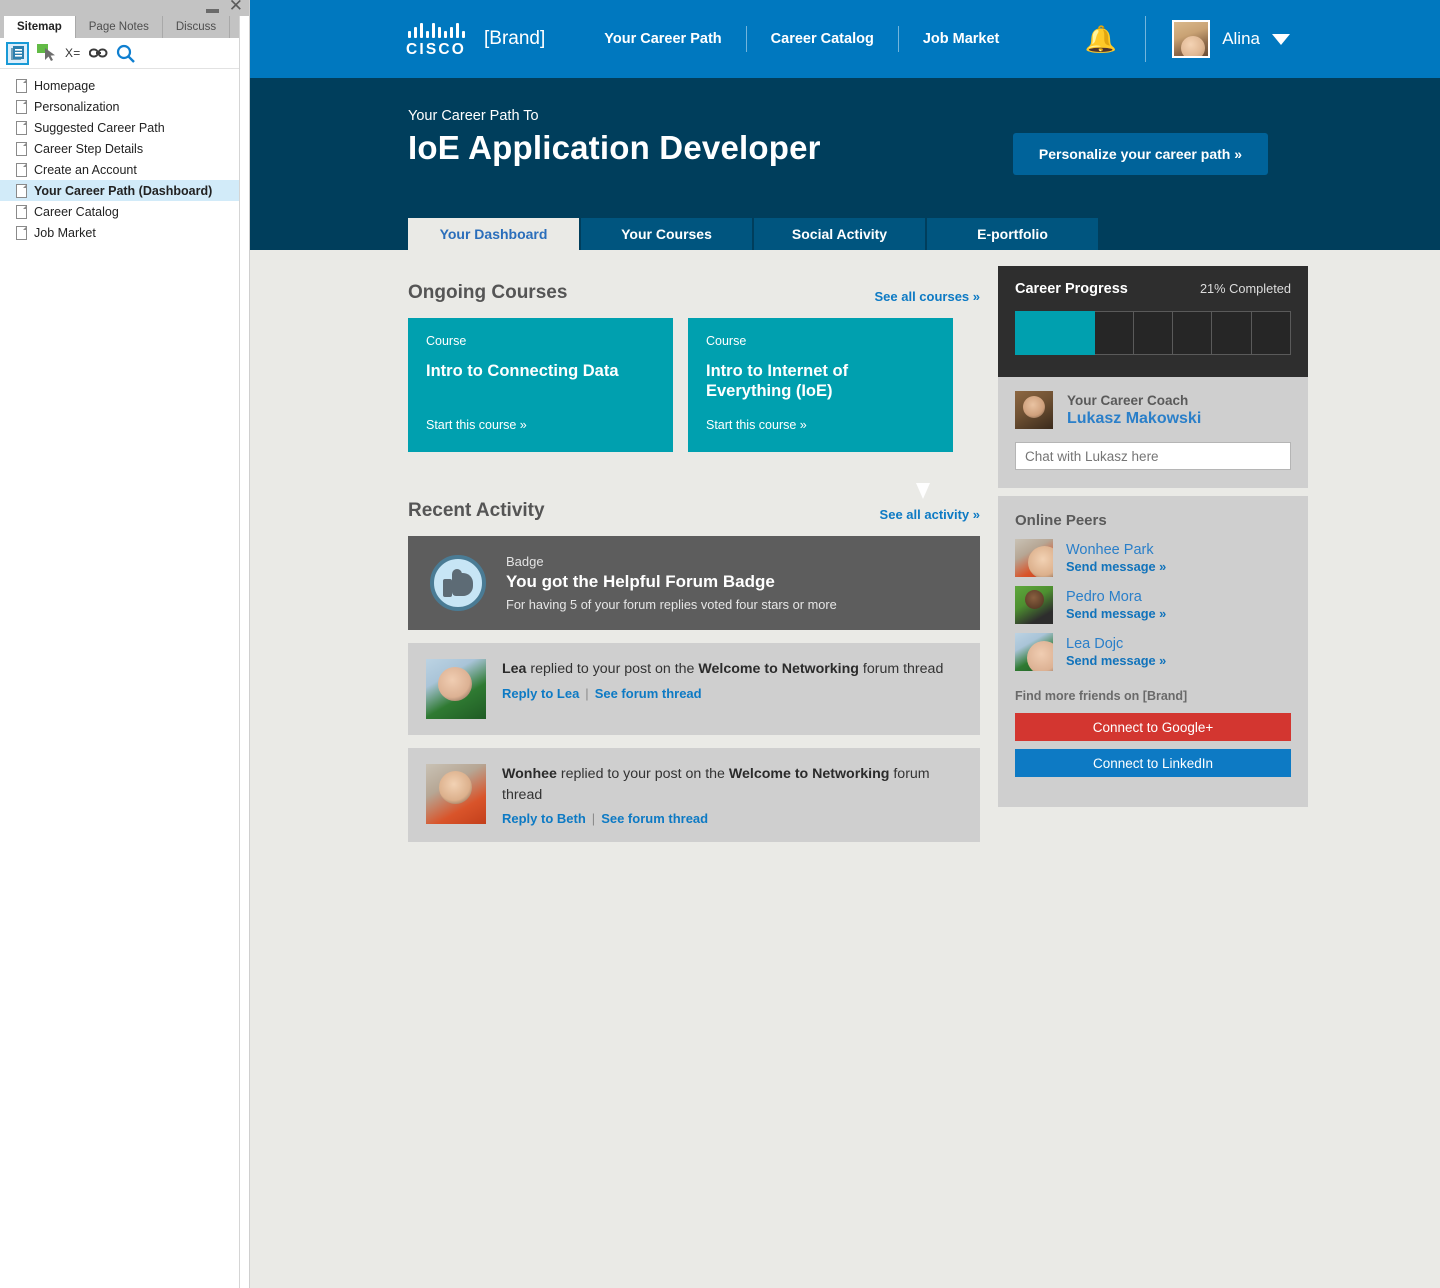 This screenshot has width=1440, height=1288. What do you see at coordinates (694, 511) in the screenshot?
I see `recent-activity-header: Recent Activity See all activity »` at bounding box center [694, 511].